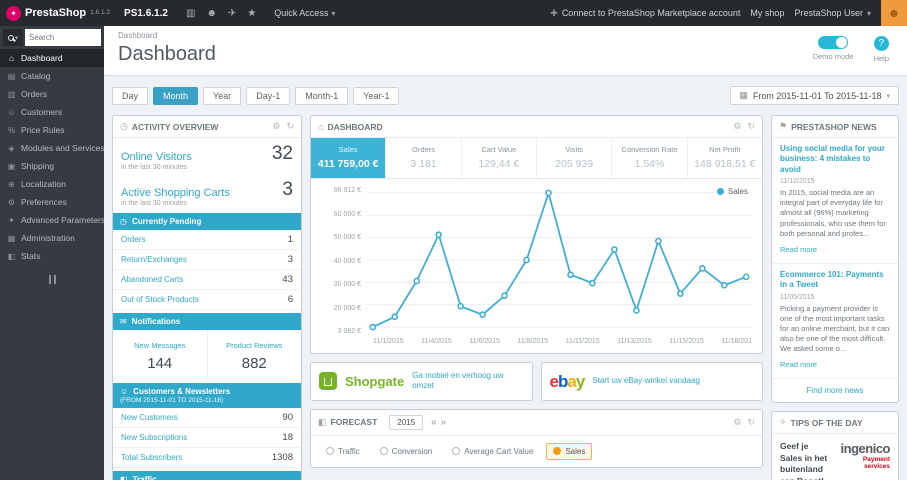 This screenshot has width=907, height=480. Describe the element at coordinates (52, 220) in the screenshot. I see `sidebar-item: Advanced Parameters` at that location.